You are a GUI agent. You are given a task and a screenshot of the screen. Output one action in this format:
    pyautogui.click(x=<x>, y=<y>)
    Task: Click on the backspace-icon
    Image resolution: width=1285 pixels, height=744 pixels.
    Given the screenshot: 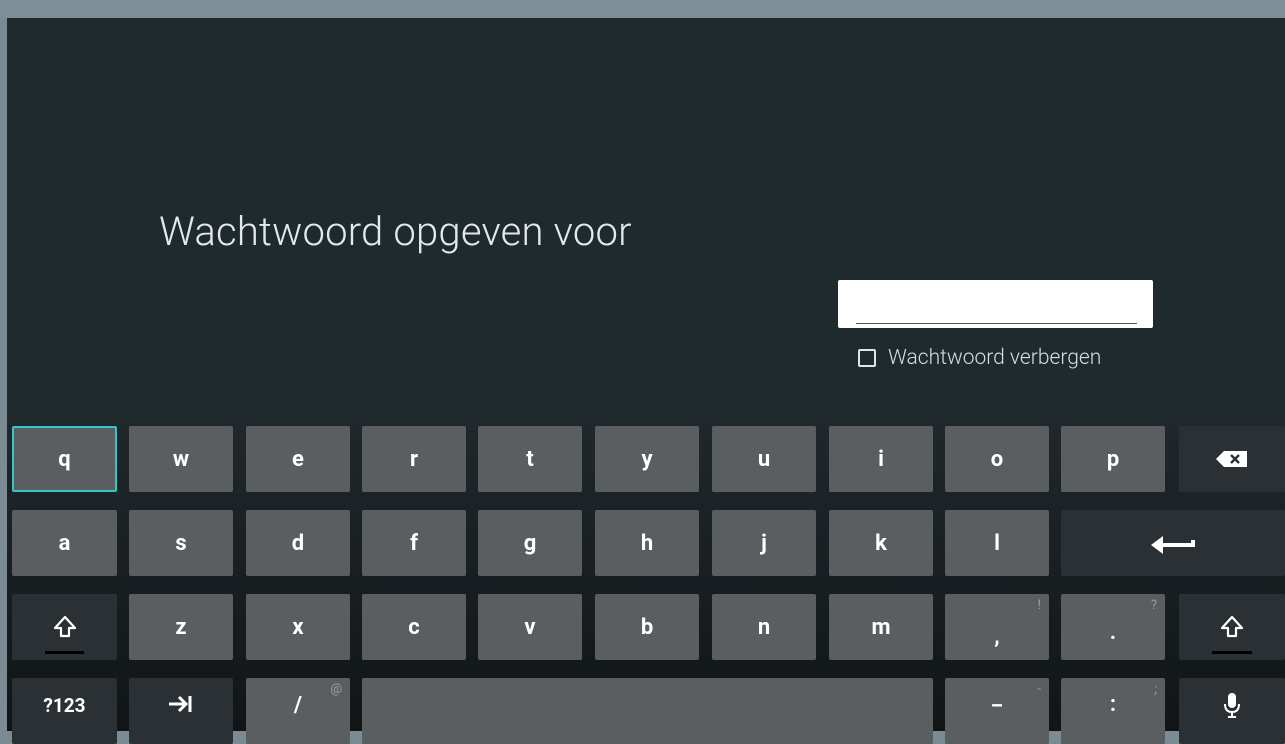 What is the action you would take?
    pyautogui.click(x=1231, y=459)
    